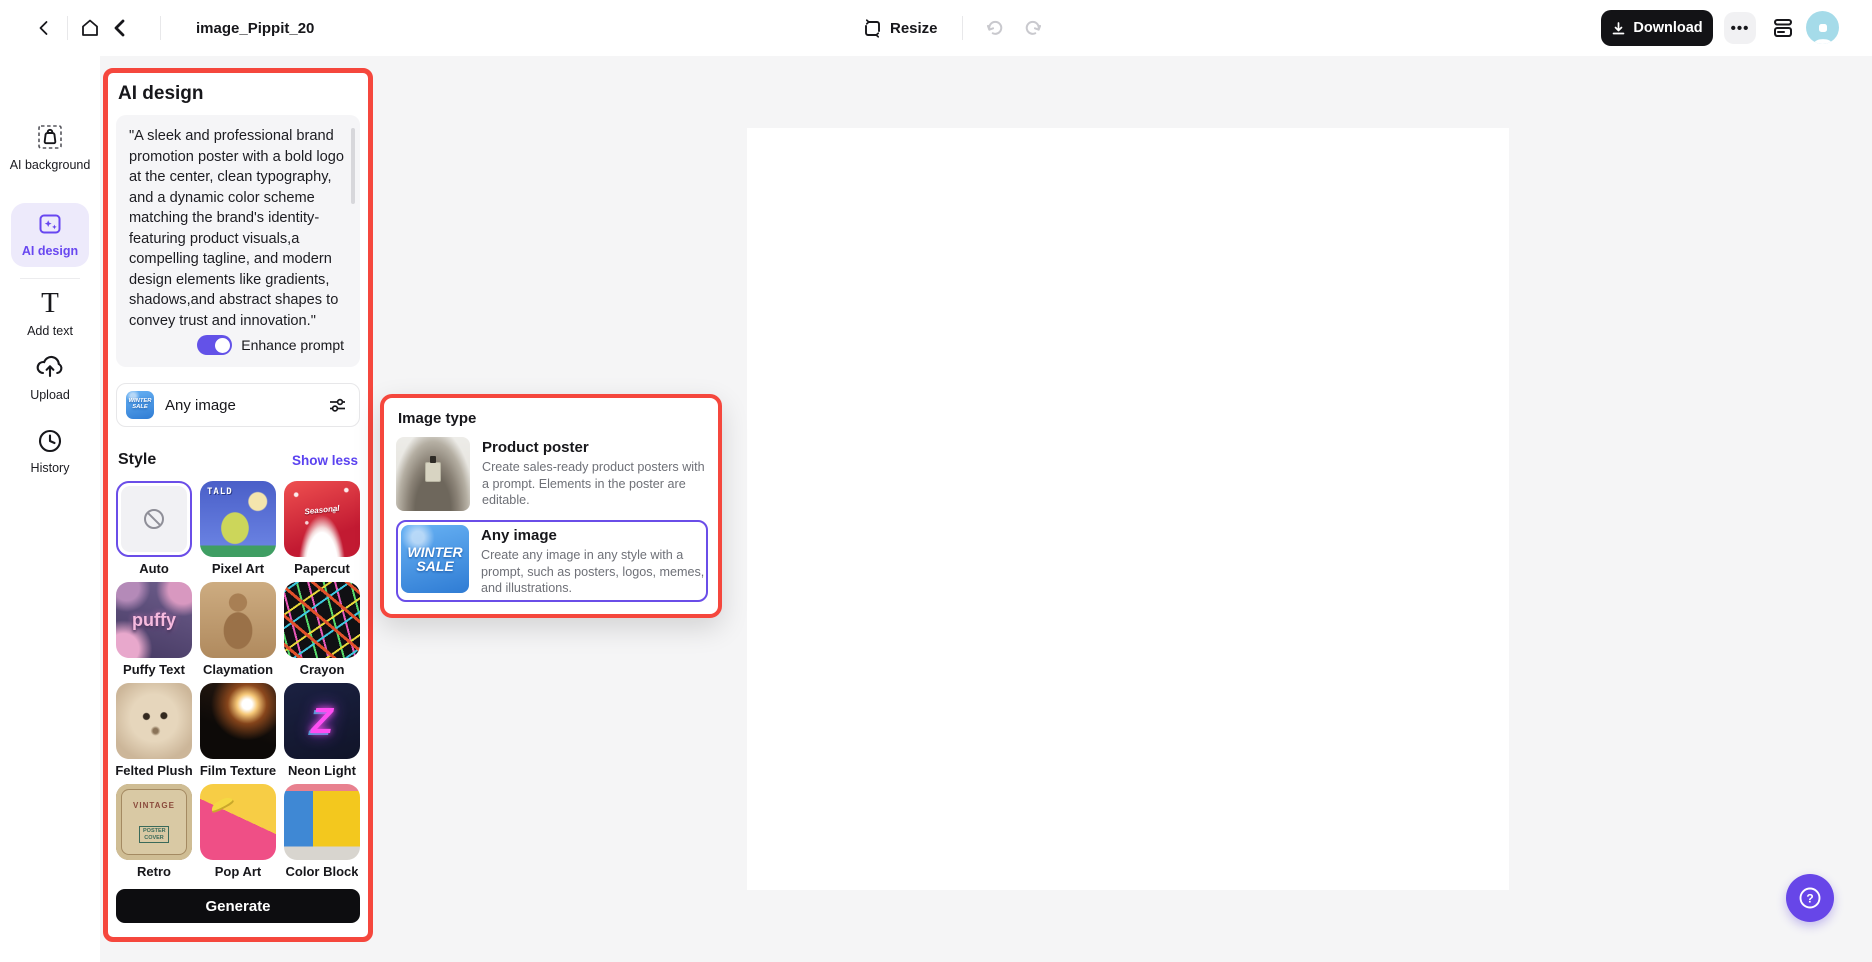 The image size is (1872, 962). I want to click on style-thumbnail-pixel-art: TALD, so click(238, 519).